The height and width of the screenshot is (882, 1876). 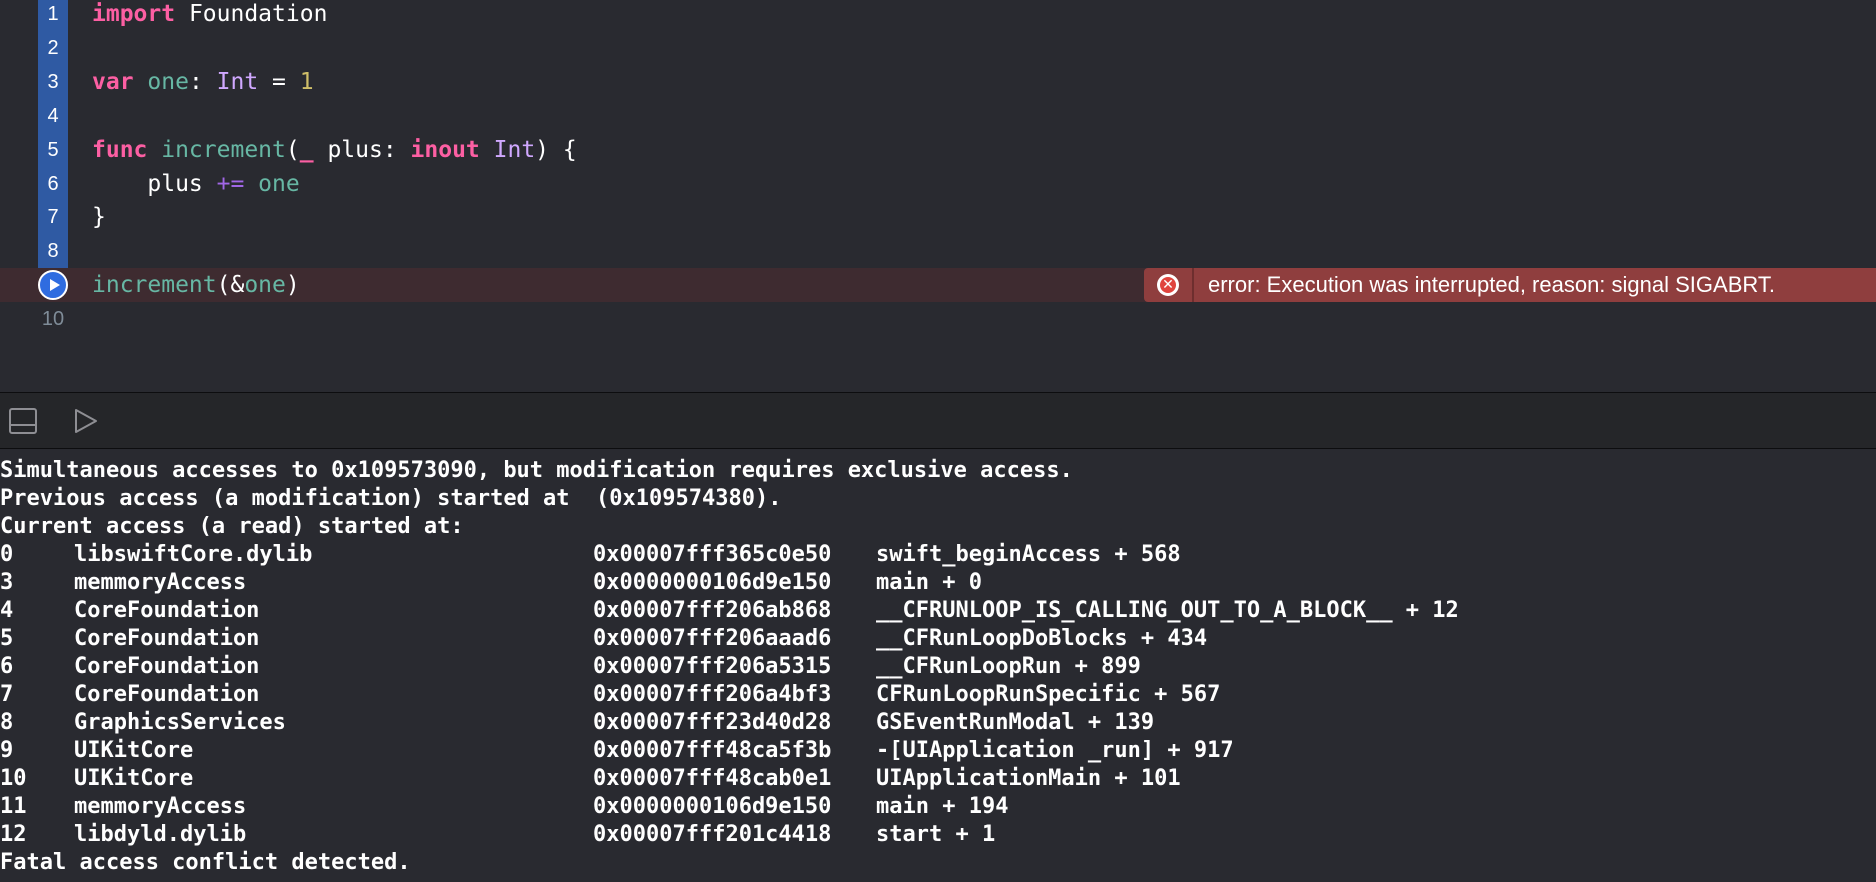 I want to click on param-name: plus:, so click(x=362, y=150).